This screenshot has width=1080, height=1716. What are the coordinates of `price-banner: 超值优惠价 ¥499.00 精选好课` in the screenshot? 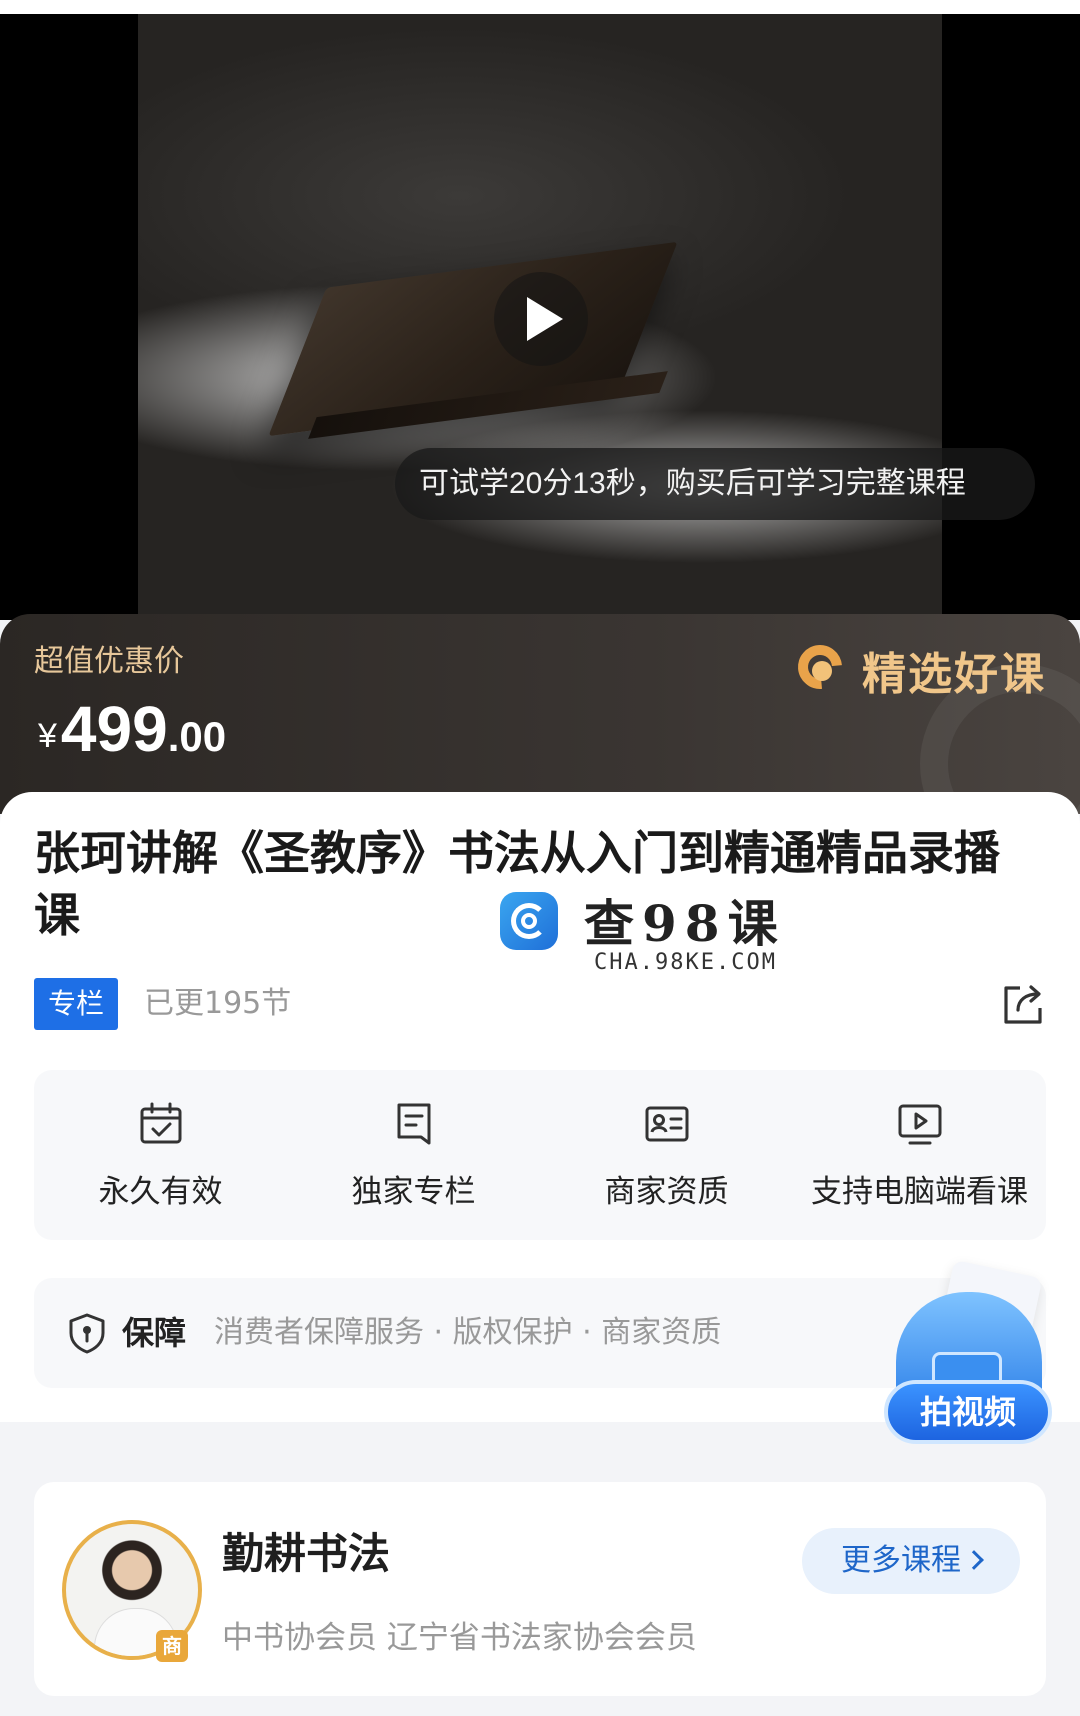 It's located at (540, 714).